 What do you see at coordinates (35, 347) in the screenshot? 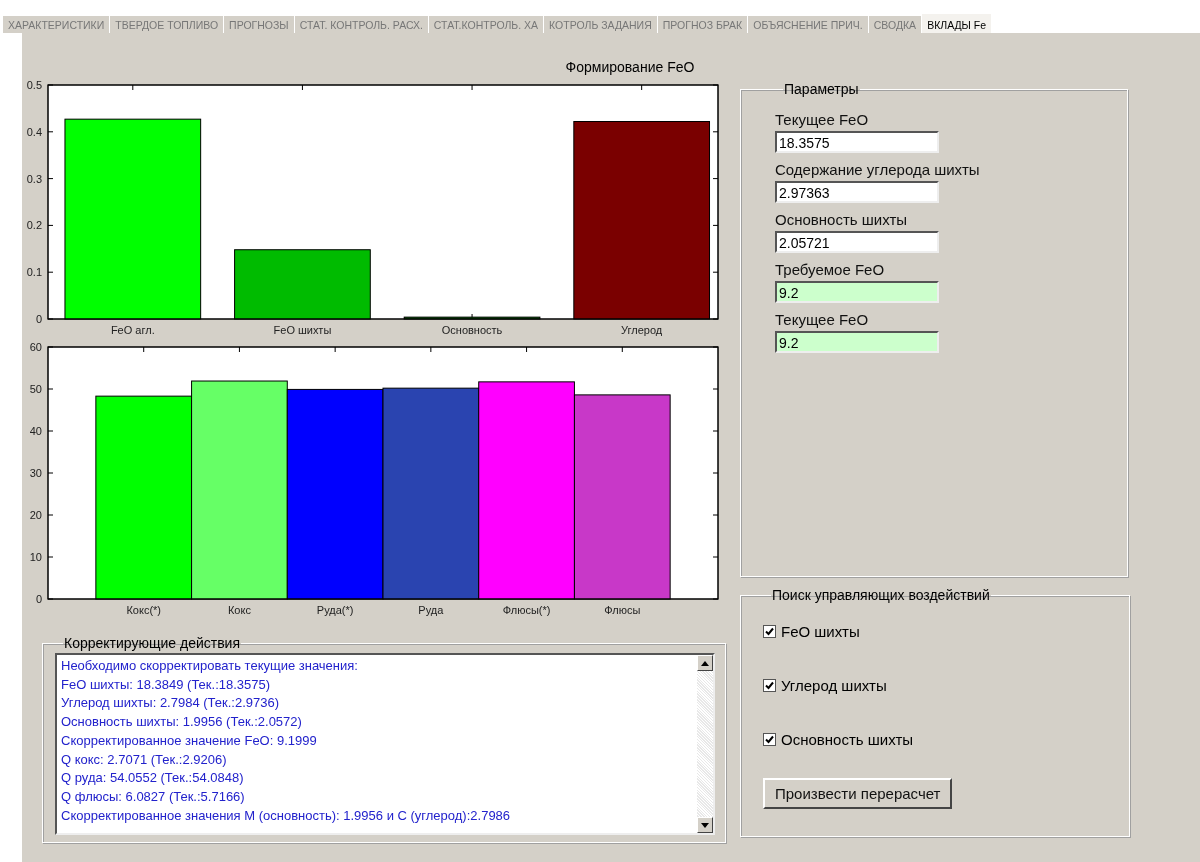
I see `y-tick-label: 60` at bounding box center [35, 347].